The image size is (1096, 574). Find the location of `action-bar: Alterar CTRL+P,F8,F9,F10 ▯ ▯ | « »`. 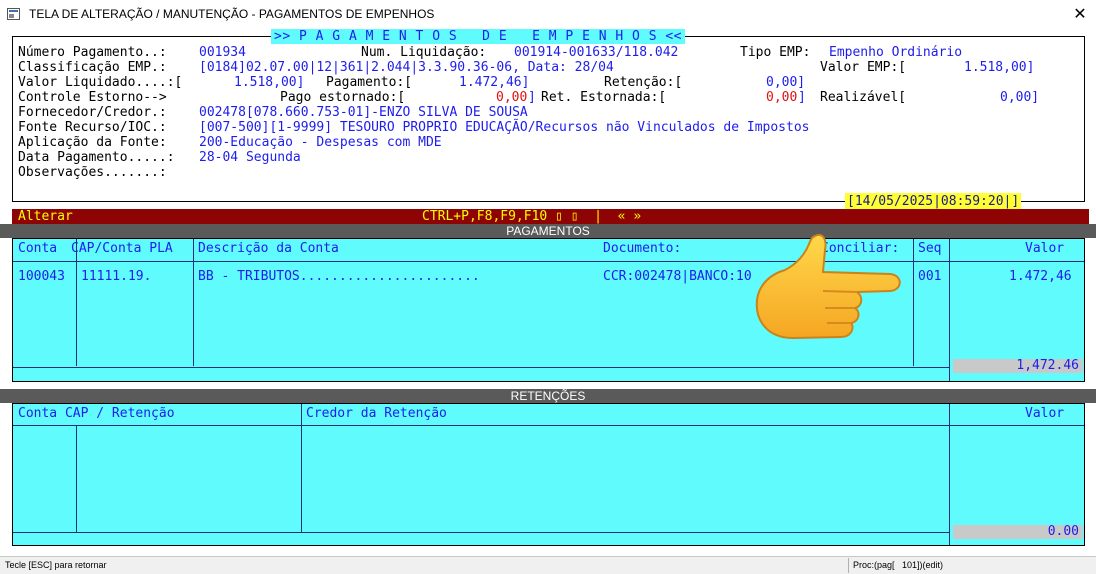

action-bar: Alterar CTRL+P,F8,F9,F10 ▯ ▯ | « » is located at coordinates (550, 216).